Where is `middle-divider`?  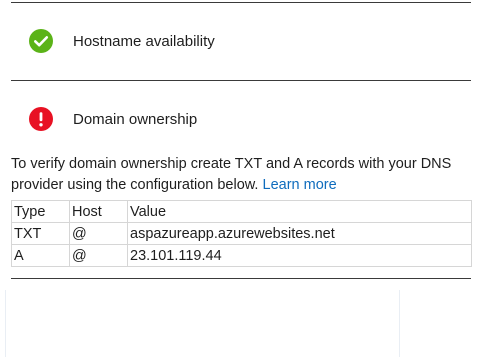 middle-divider is located at coordinates (241, 80).